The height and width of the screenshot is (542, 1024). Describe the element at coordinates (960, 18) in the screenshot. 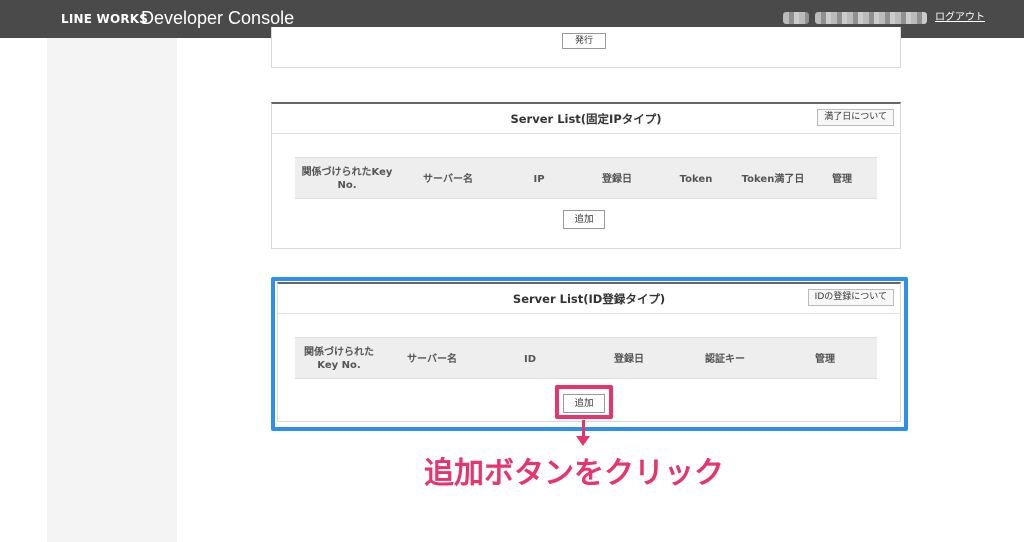

I see `logout-link: ログアウト` at that location.